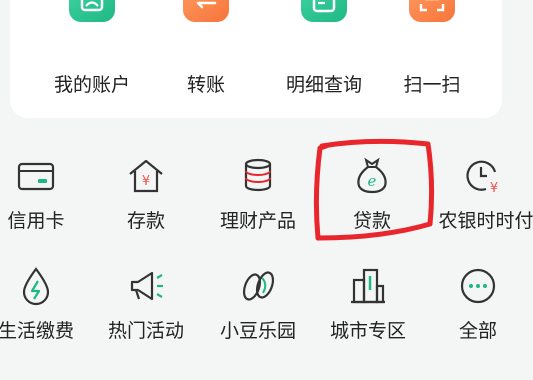 The image size is (533, 380). I want to click on credit-card-label: 信用卡, so click(36, 221).